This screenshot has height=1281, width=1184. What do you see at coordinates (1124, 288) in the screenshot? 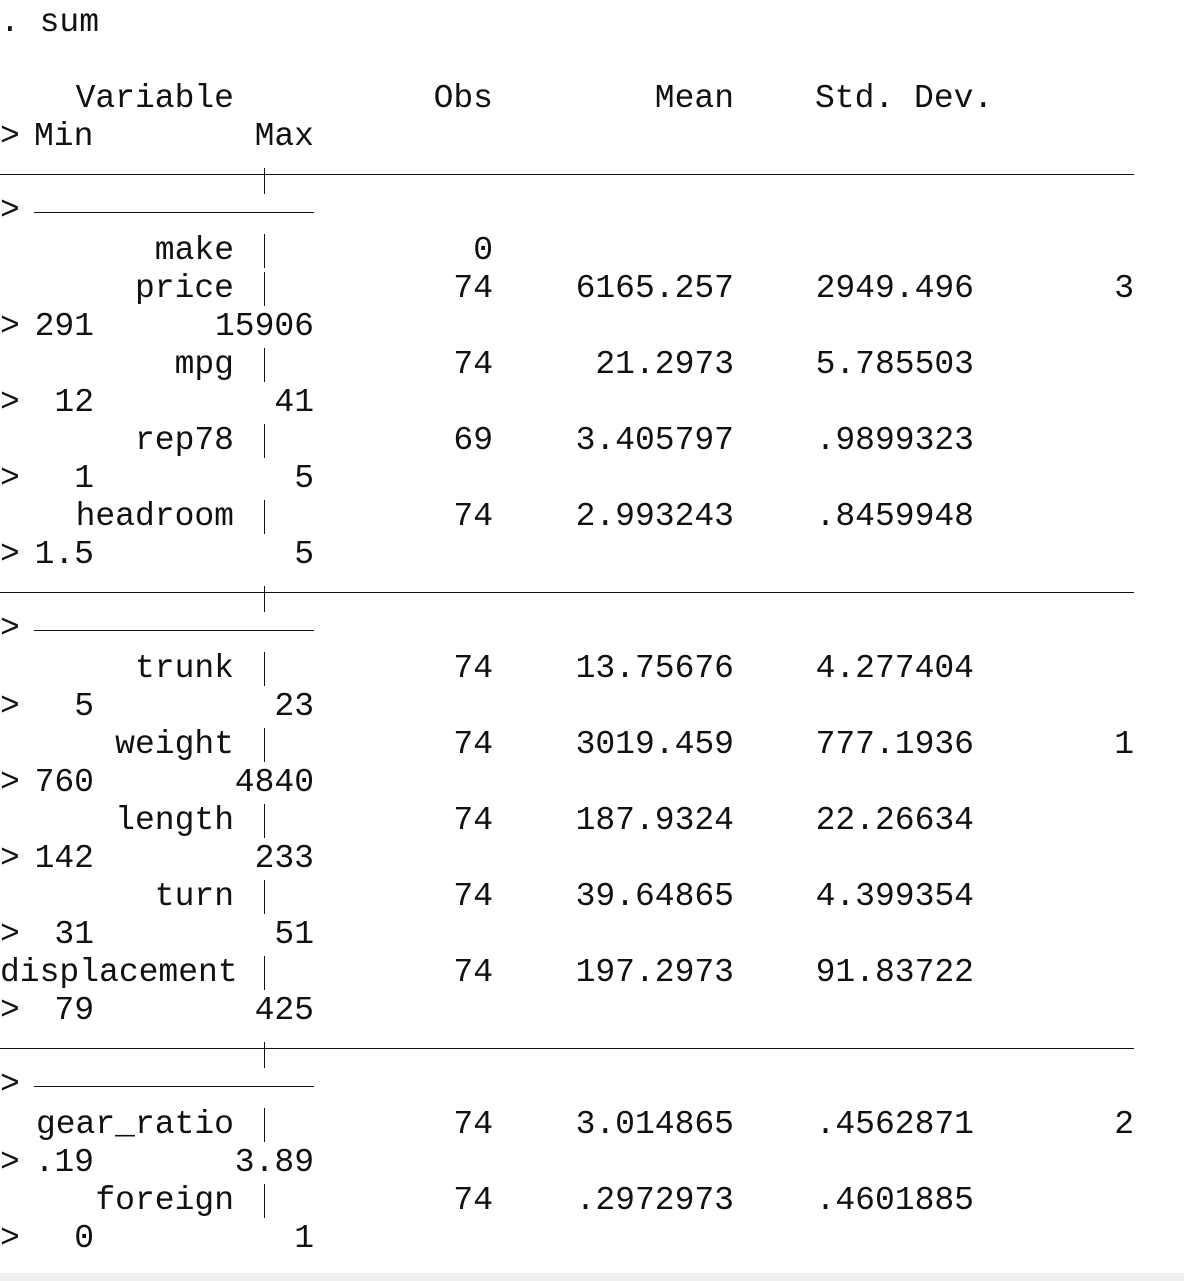
I see `row-min-wrap-digit: 3` at bounding box center [1124, 288].